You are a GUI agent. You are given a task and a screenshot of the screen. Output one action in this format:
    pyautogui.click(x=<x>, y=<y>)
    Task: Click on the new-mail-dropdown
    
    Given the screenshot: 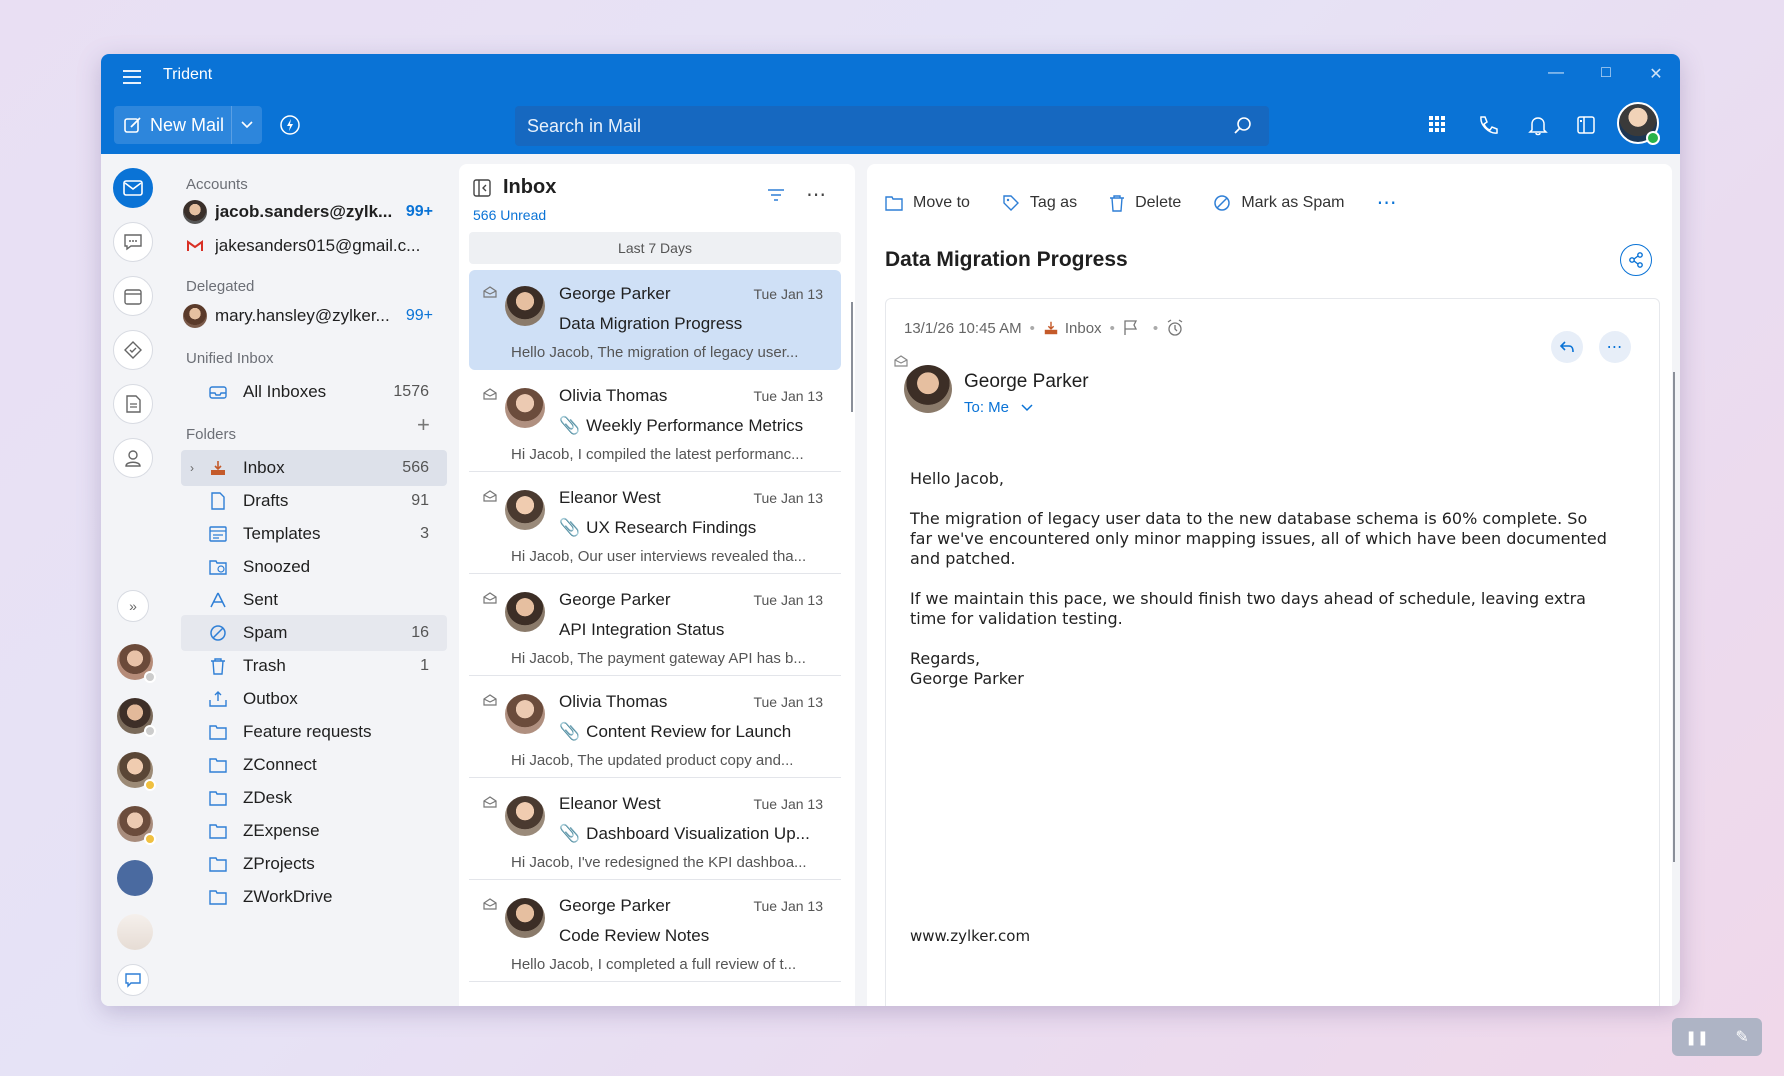 What is the action you would take?
    pyautogui.click(x=247, y=125)
    